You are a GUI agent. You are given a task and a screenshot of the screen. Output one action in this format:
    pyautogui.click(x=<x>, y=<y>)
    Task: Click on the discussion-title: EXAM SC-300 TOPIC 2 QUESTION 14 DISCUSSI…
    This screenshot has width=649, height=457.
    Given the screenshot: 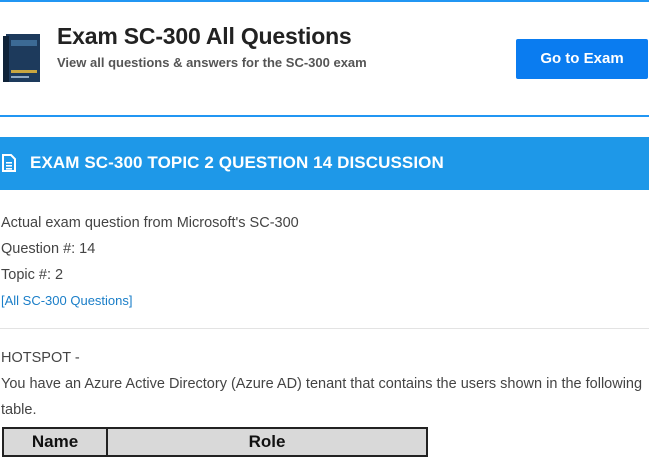 What is the action you would take?
    pyautogui.click(x=237, y=162)
    